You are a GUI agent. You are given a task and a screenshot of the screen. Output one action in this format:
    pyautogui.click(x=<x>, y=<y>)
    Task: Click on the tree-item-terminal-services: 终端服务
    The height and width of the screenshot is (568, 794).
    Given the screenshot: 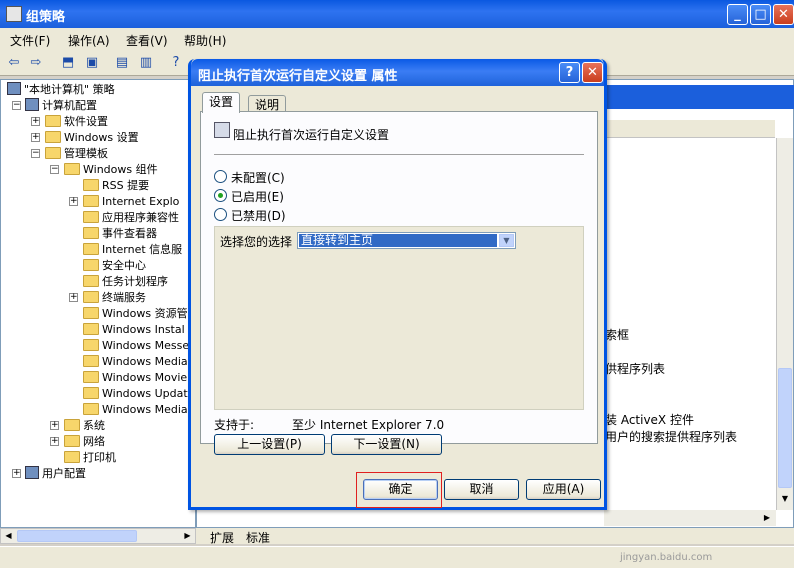 What is the action you would take?
    pyautogui.click(x=114, y=298)
    